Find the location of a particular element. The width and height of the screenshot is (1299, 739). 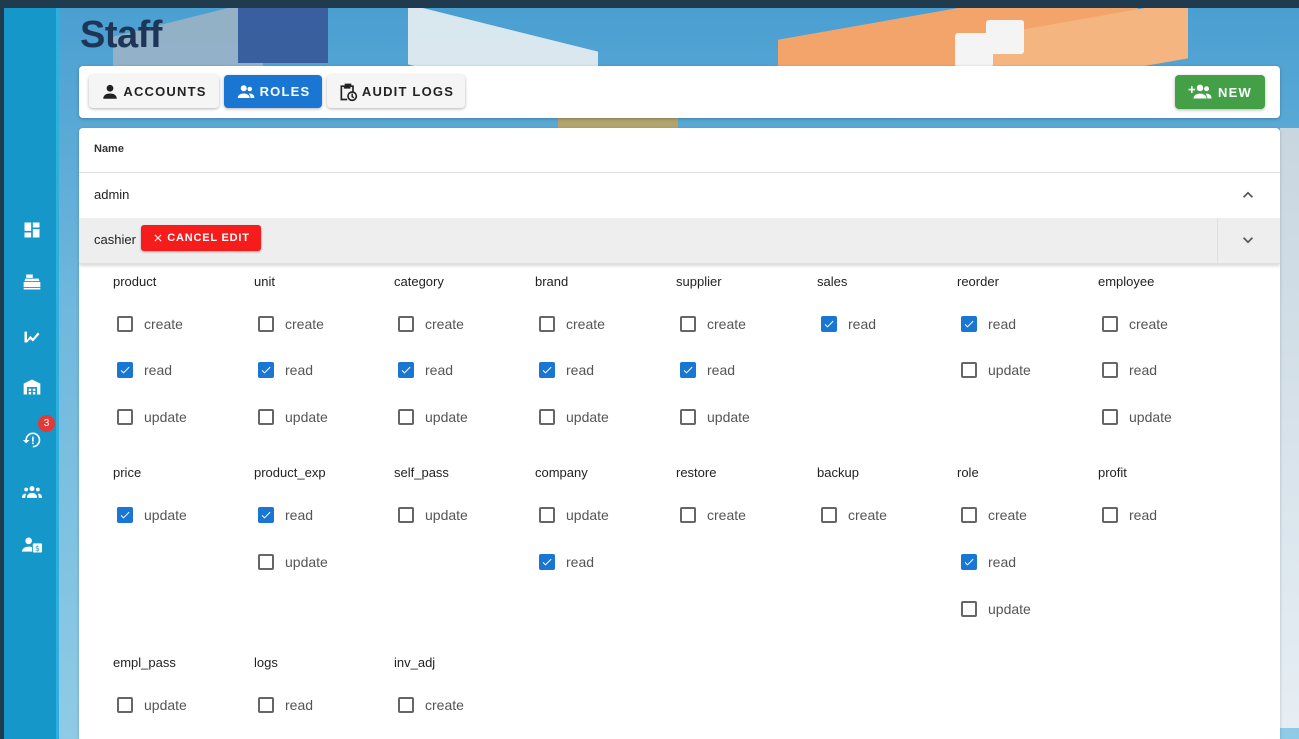

permission-checkbox-company-update: update is located at coordinates (574, 515).